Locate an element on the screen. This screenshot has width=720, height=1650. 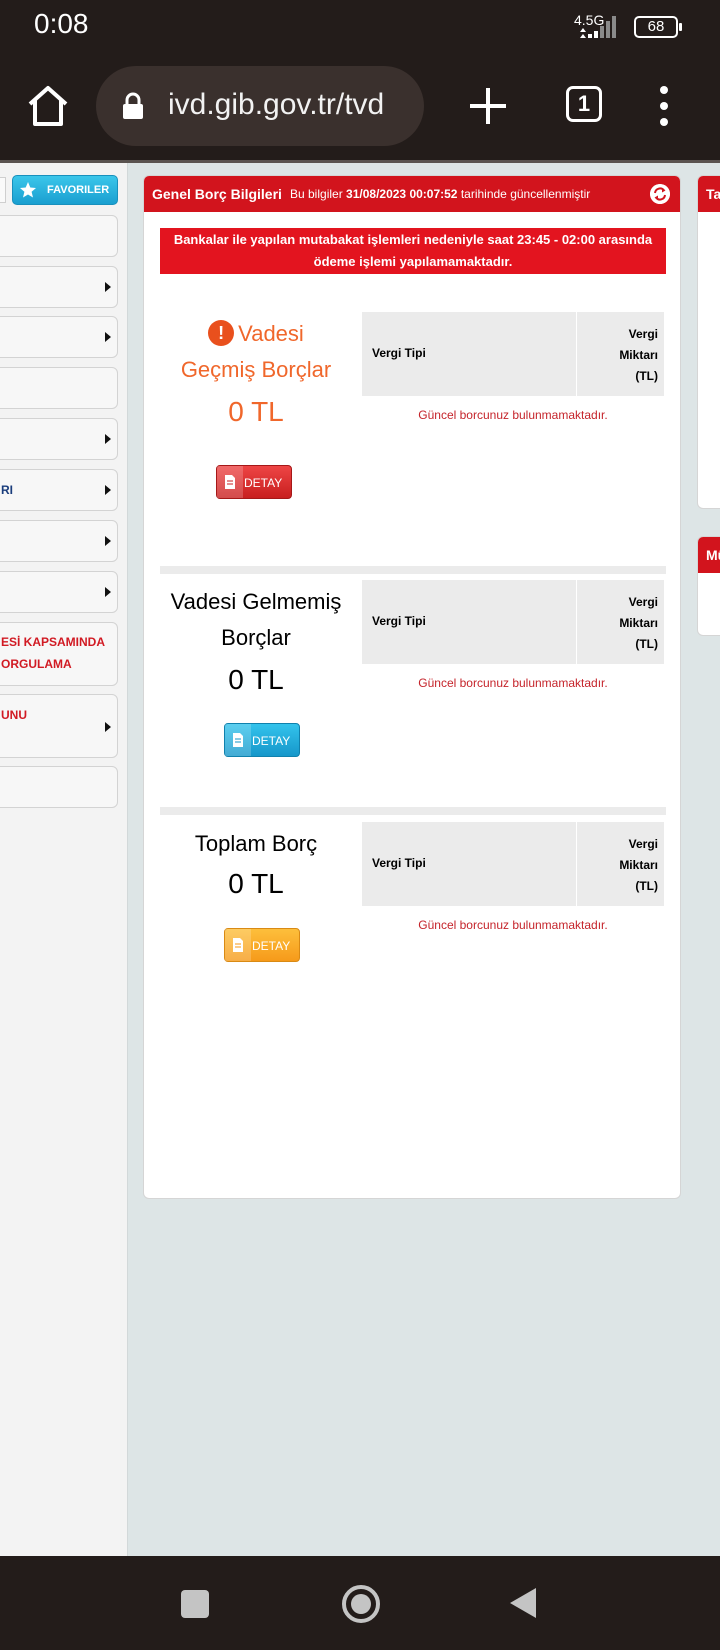
panel-title: Genel Borç Bilgileri is located at coordinates (217, 194).